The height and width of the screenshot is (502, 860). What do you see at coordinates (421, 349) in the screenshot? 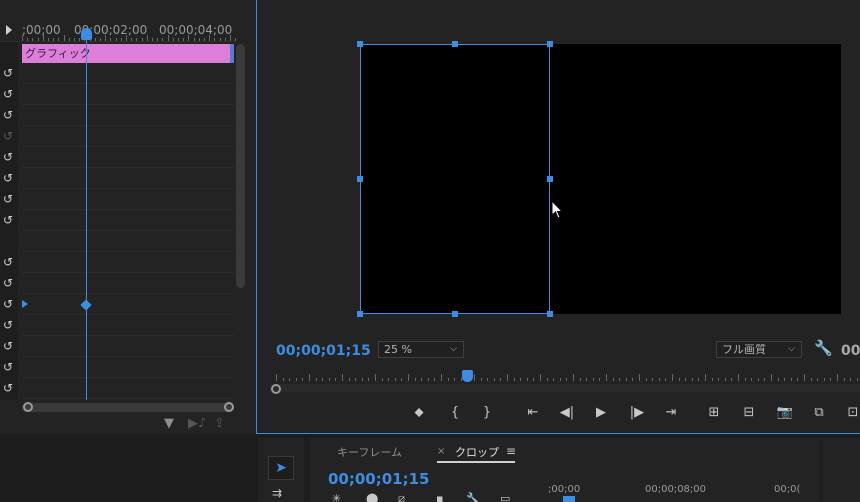
I see `zoom-level-dropdown: 25 % ⌵` at bounding box center [421, 349].